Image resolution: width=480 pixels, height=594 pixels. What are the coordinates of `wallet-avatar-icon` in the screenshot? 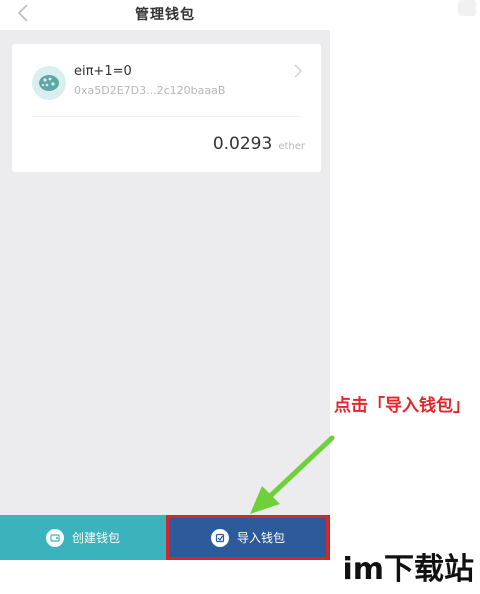 It's located at (49, 83).